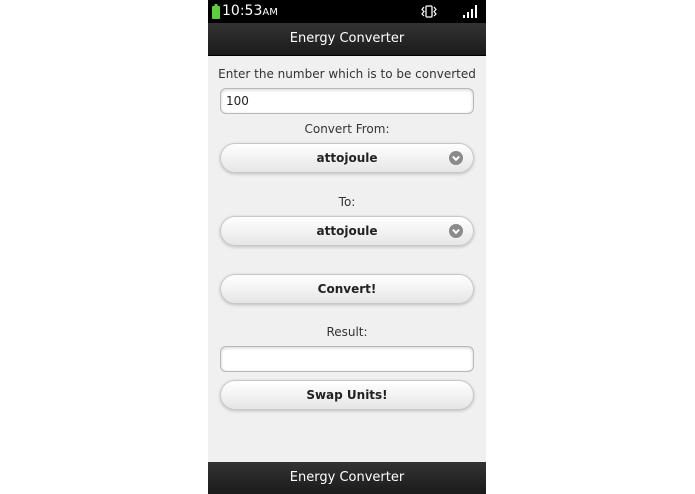 The image size is (695, 494). Describe the element at coordinates (347, 129) in the screenshot. I see `convert-from-label: Convert From:` at that location.